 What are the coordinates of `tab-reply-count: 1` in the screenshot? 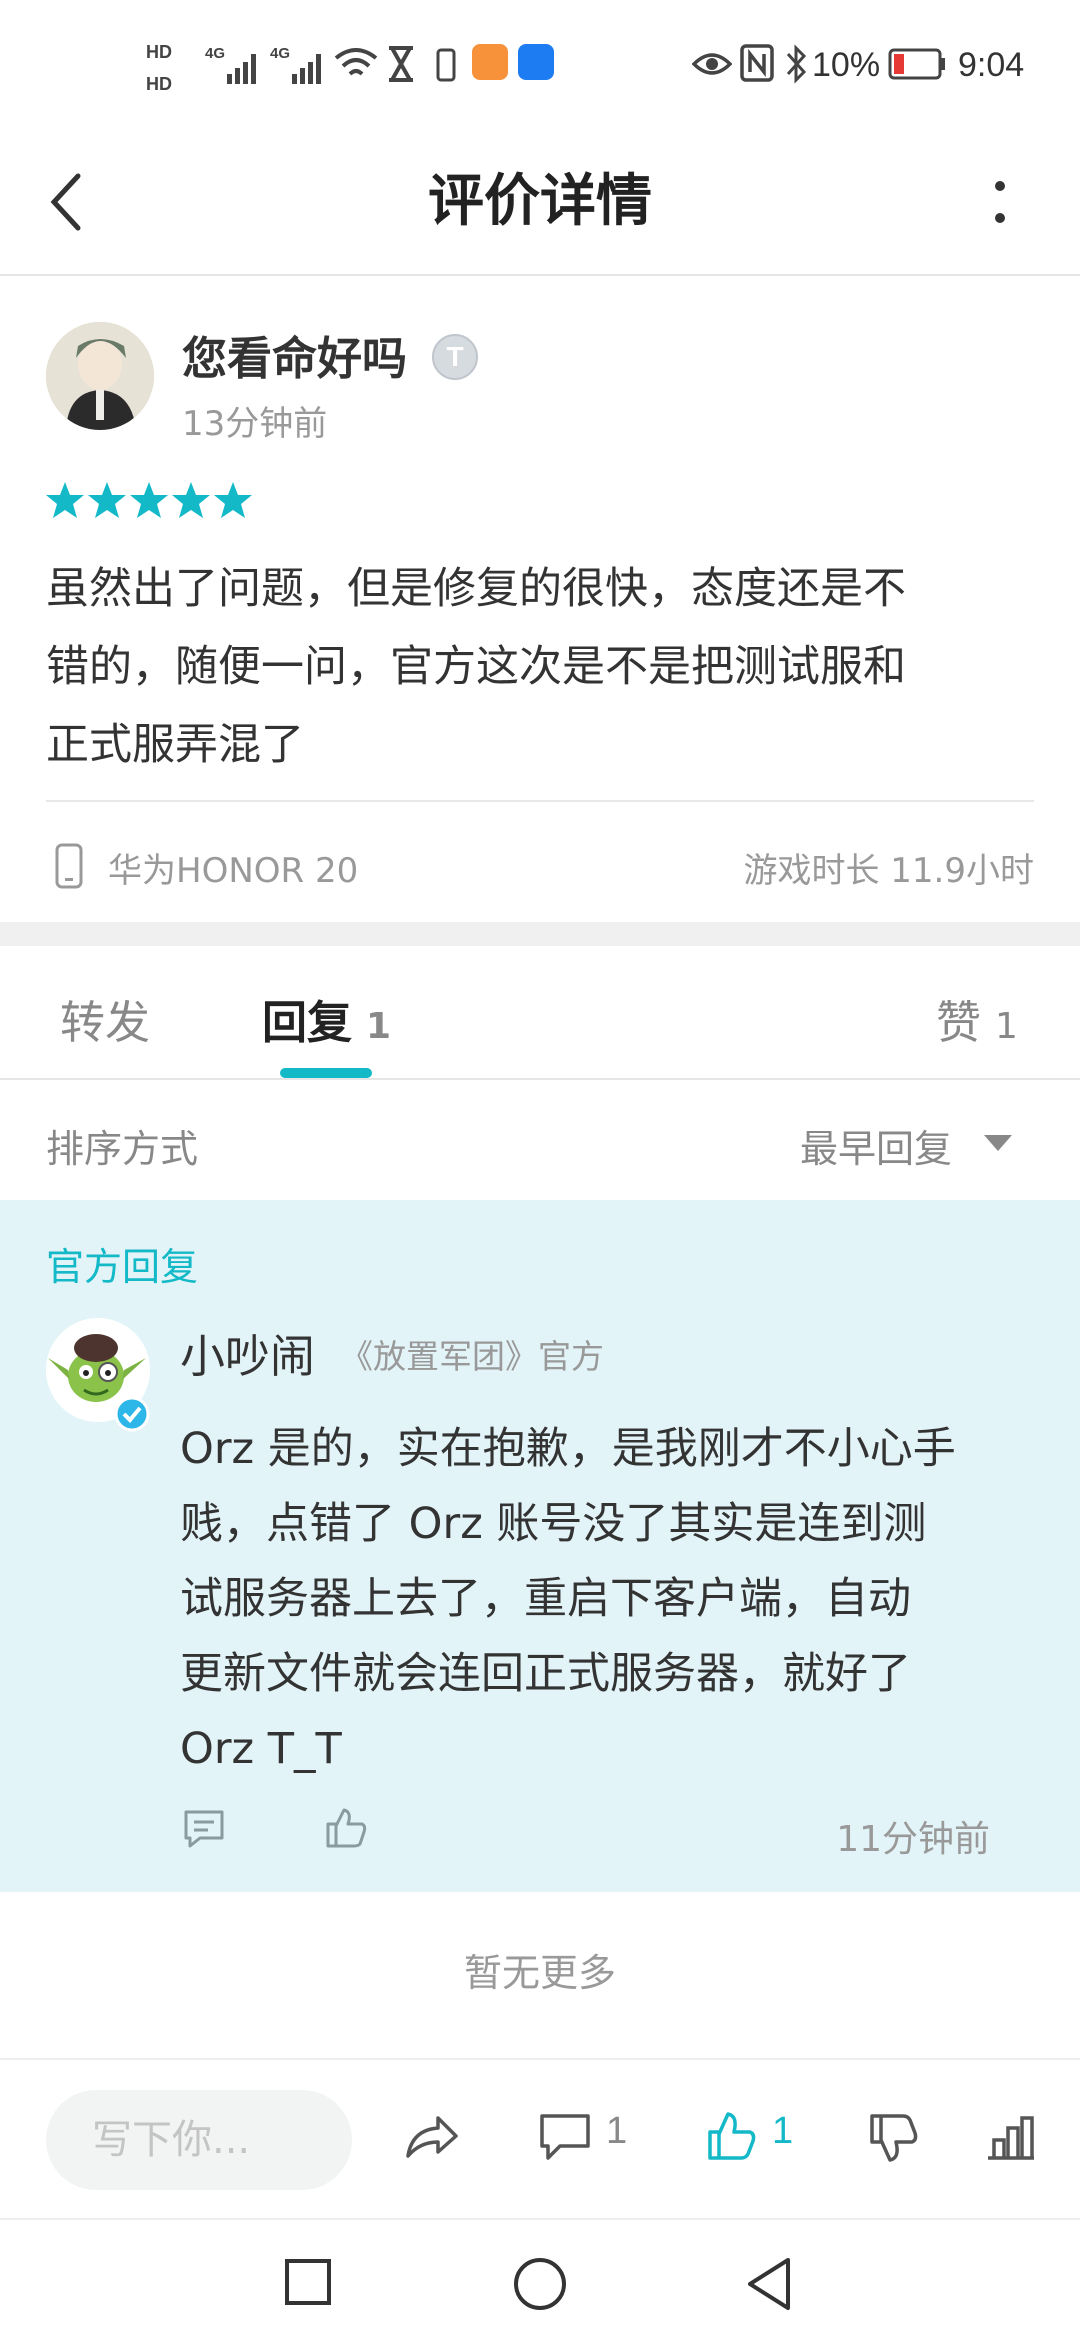 It's located at (379, 1026).